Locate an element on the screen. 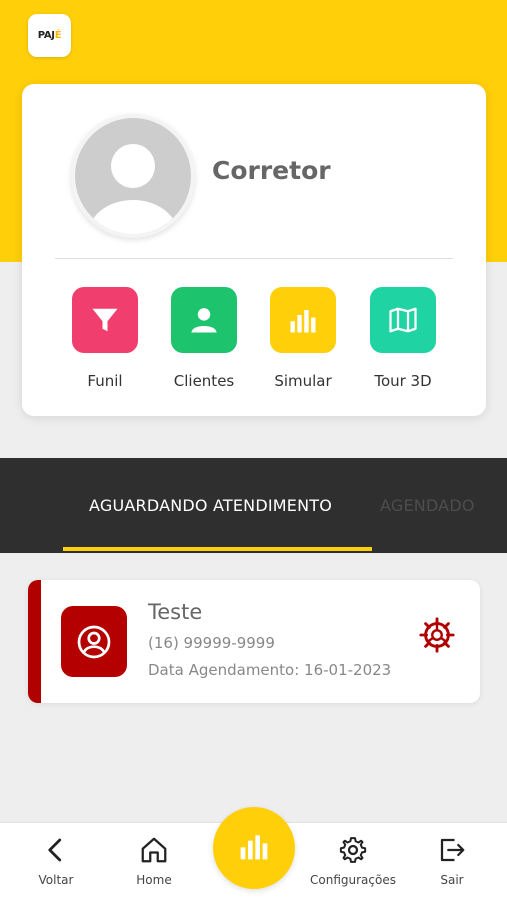 This screenshot has height=900, width=507. quick-actions: Funil Clientes Simular Tour 3D is located at coordinates (254, 342).